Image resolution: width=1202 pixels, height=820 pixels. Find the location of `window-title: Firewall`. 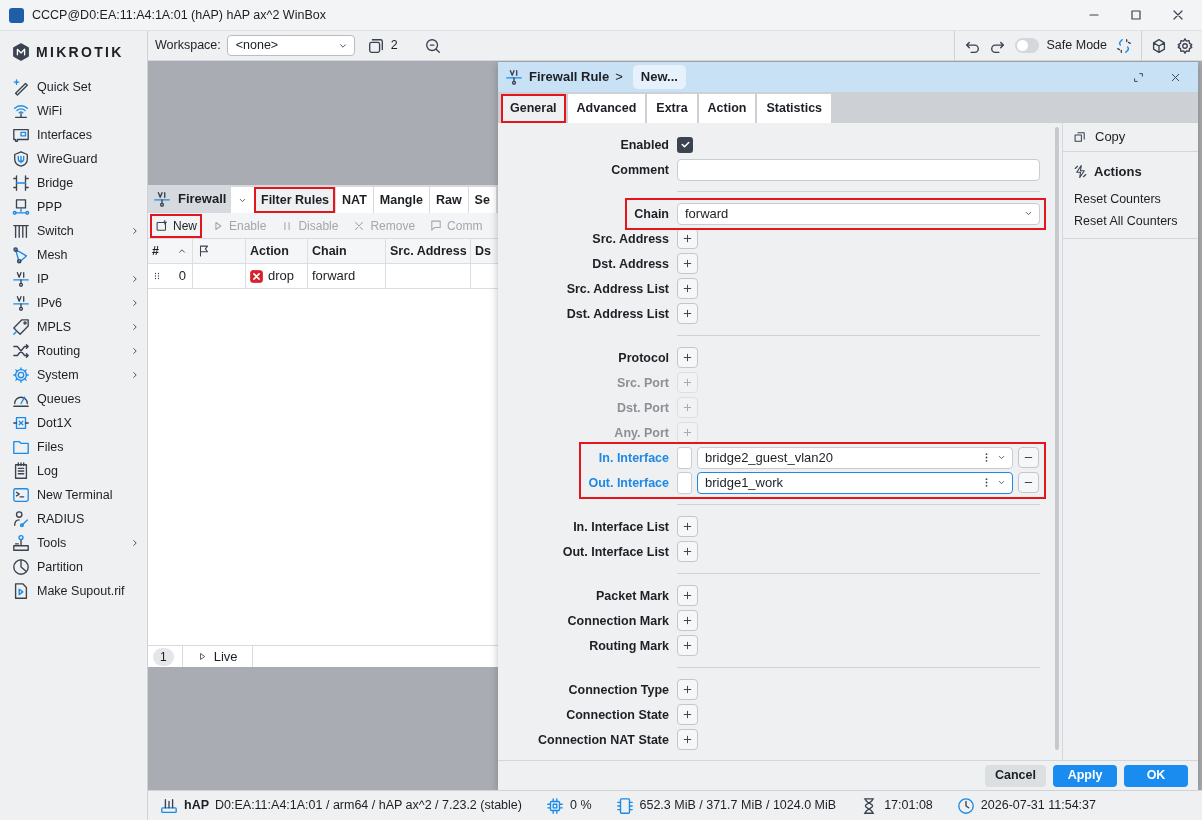

window-title: Firewall is located at coordinates (202, 199).